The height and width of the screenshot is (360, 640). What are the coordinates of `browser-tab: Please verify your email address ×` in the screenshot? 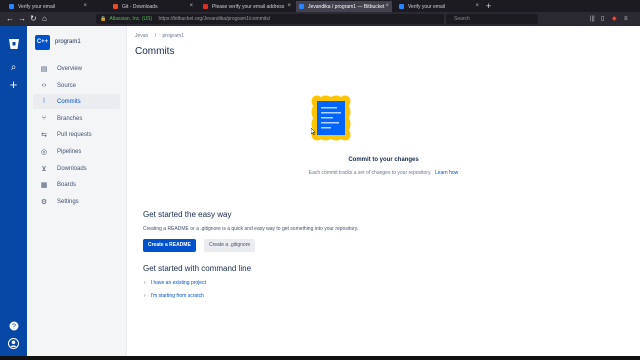 It's located at (247, 6).